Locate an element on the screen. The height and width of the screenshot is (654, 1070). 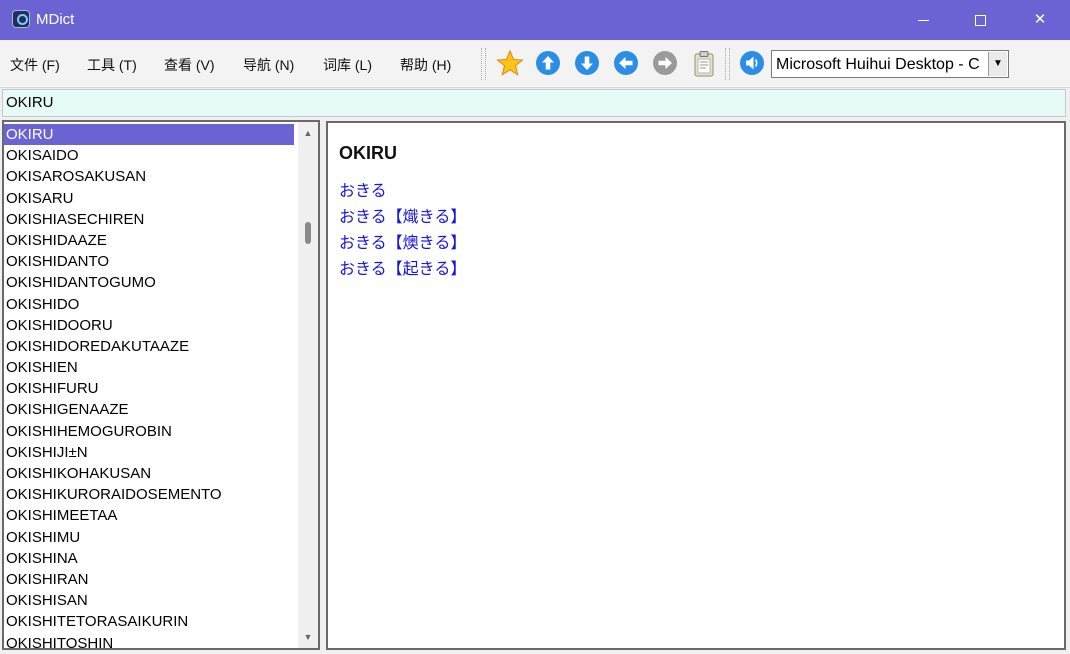
list-item: OKISHIKOHAKUSAN is located at coordinates (149, 473).